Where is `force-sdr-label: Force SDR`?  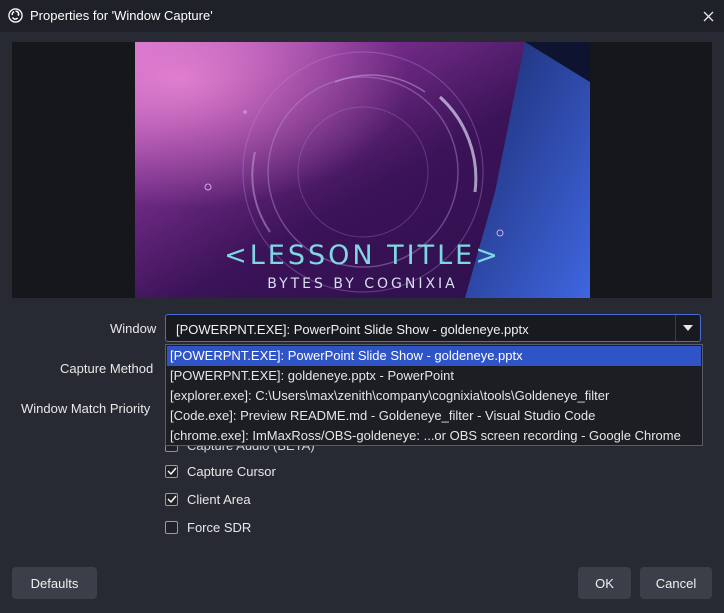 force-sdr-label: Force SDR is located at coordinates (219, 527).